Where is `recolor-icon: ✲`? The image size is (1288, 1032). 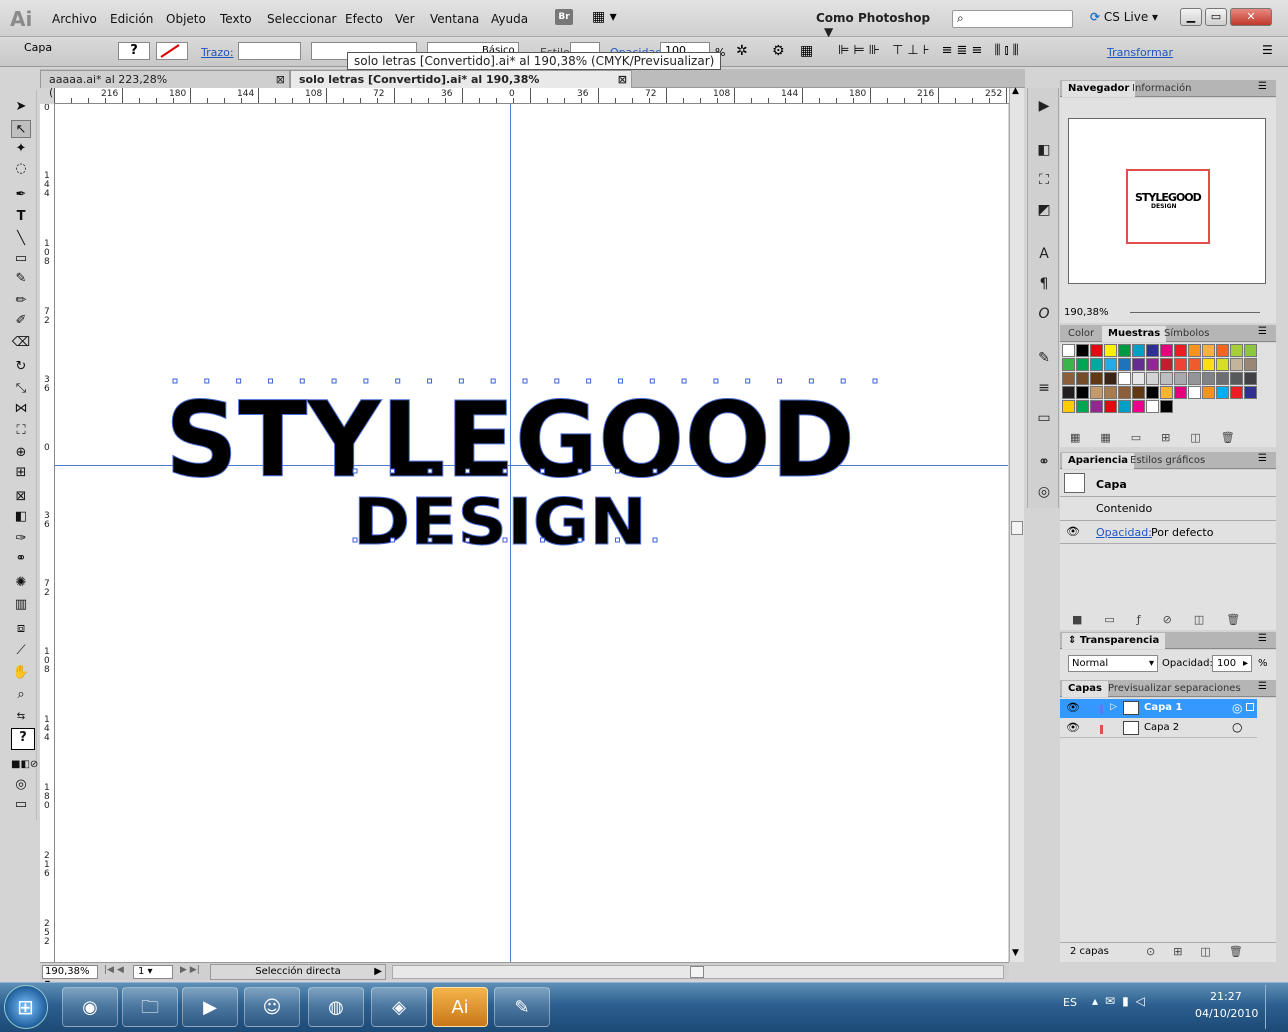 recolor-icon: ✲ is located at coordinates (742, 51).